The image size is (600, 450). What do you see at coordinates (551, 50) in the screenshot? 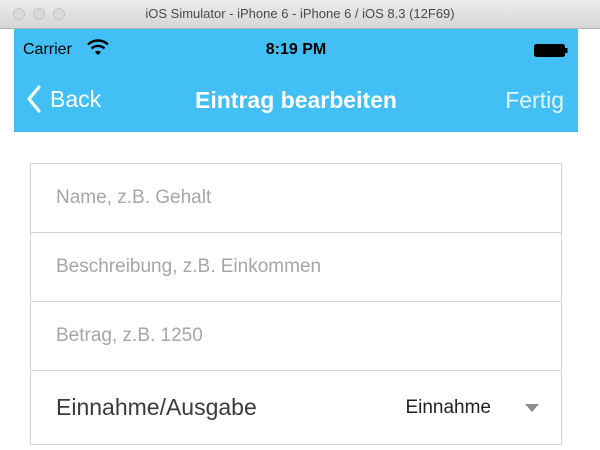
I see `battery-icon` at bounding box center [551, 50].